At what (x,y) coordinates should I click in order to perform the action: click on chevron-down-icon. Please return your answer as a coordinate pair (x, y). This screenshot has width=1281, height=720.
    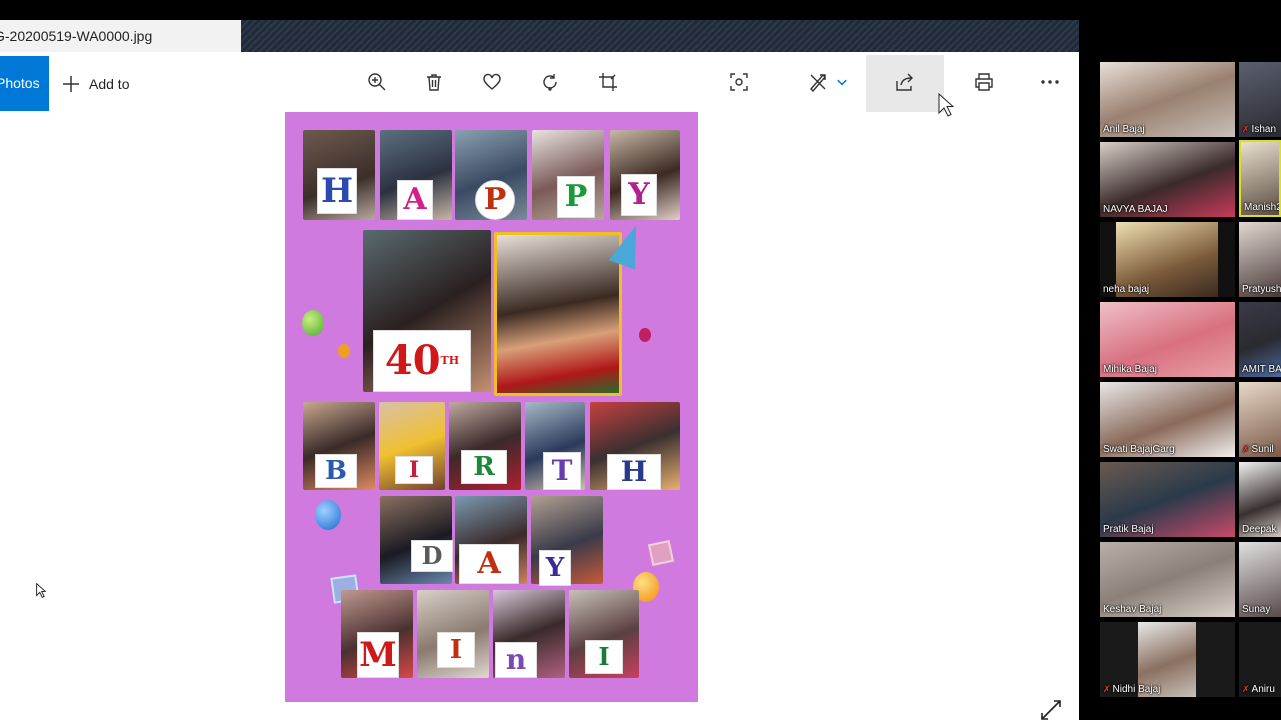
    Looking at the image, I should click on (842, 82).